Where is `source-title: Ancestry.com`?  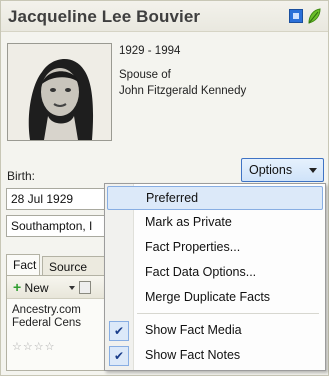 source-title: Ancestry.com is located at coordinates (46, 310).